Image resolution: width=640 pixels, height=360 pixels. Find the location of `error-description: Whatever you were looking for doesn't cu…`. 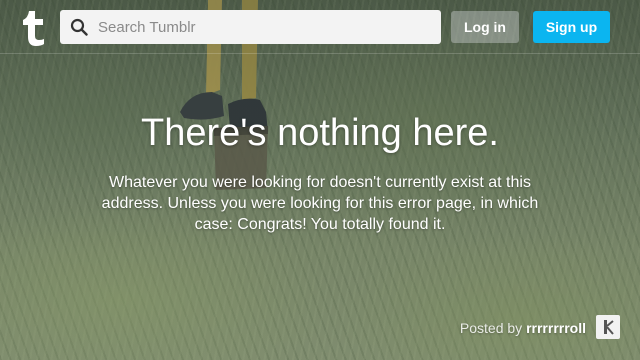

error-description: Whatever you were looking for doesn't cu… is located at coordinates (320, 203).